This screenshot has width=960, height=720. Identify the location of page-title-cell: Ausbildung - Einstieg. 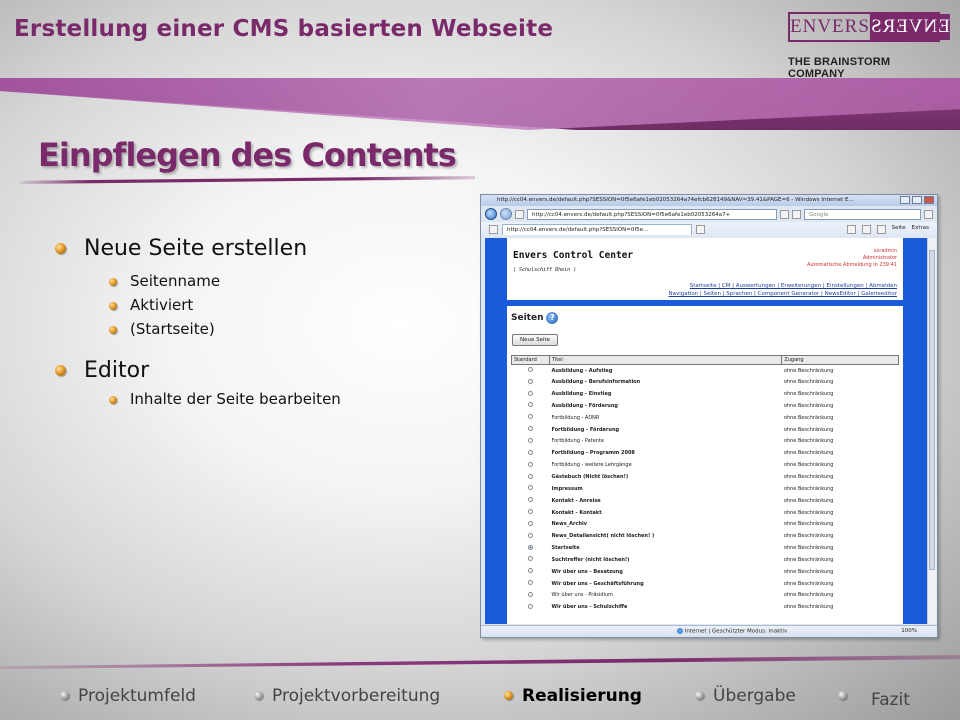
(666, 394).